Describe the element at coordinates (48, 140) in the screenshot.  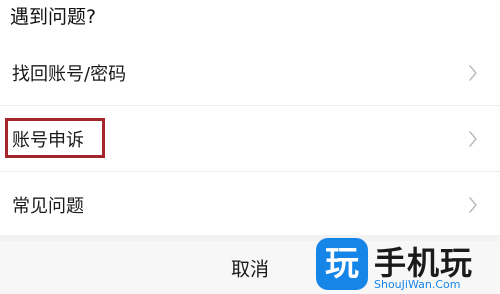
I see `menu-item-label: 账号申诉` at that location.